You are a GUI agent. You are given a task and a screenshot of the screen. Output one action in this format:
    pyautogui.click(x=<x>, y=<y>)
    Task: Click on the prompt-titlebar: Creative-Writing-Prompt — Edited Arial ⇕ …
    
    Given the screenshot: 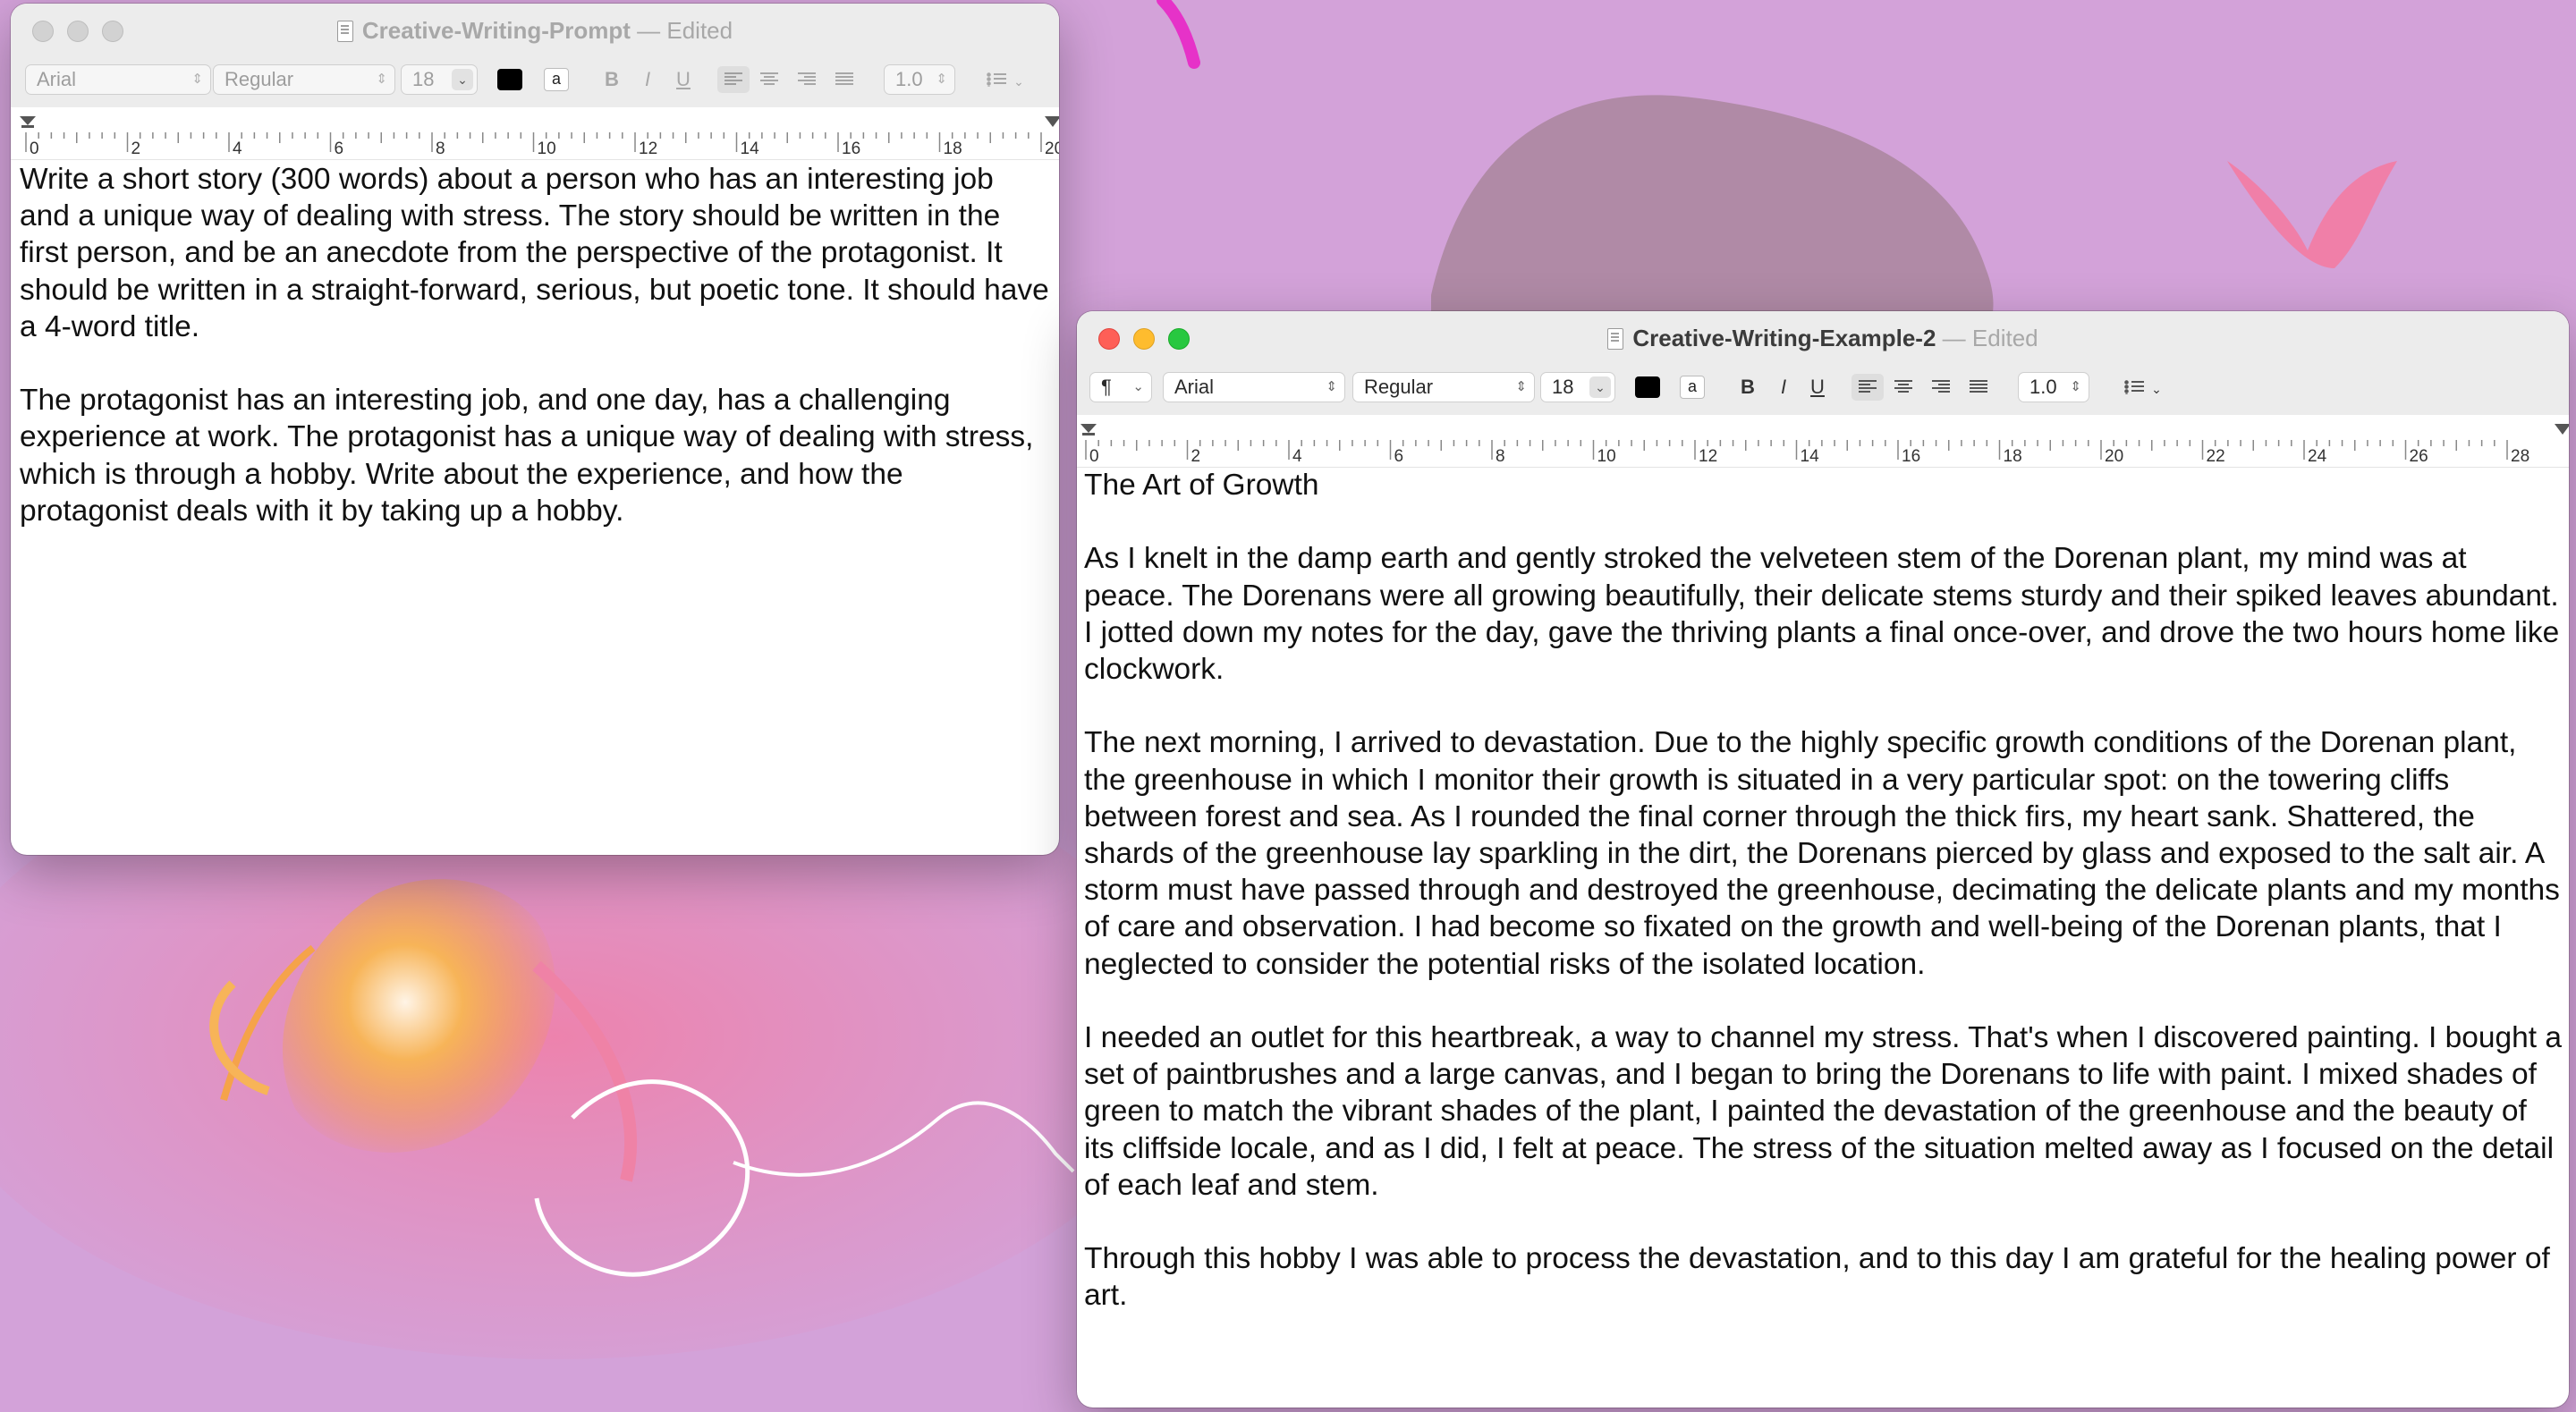 What is the action you would take?
    pyautogui.click(x=535, y=55)
    